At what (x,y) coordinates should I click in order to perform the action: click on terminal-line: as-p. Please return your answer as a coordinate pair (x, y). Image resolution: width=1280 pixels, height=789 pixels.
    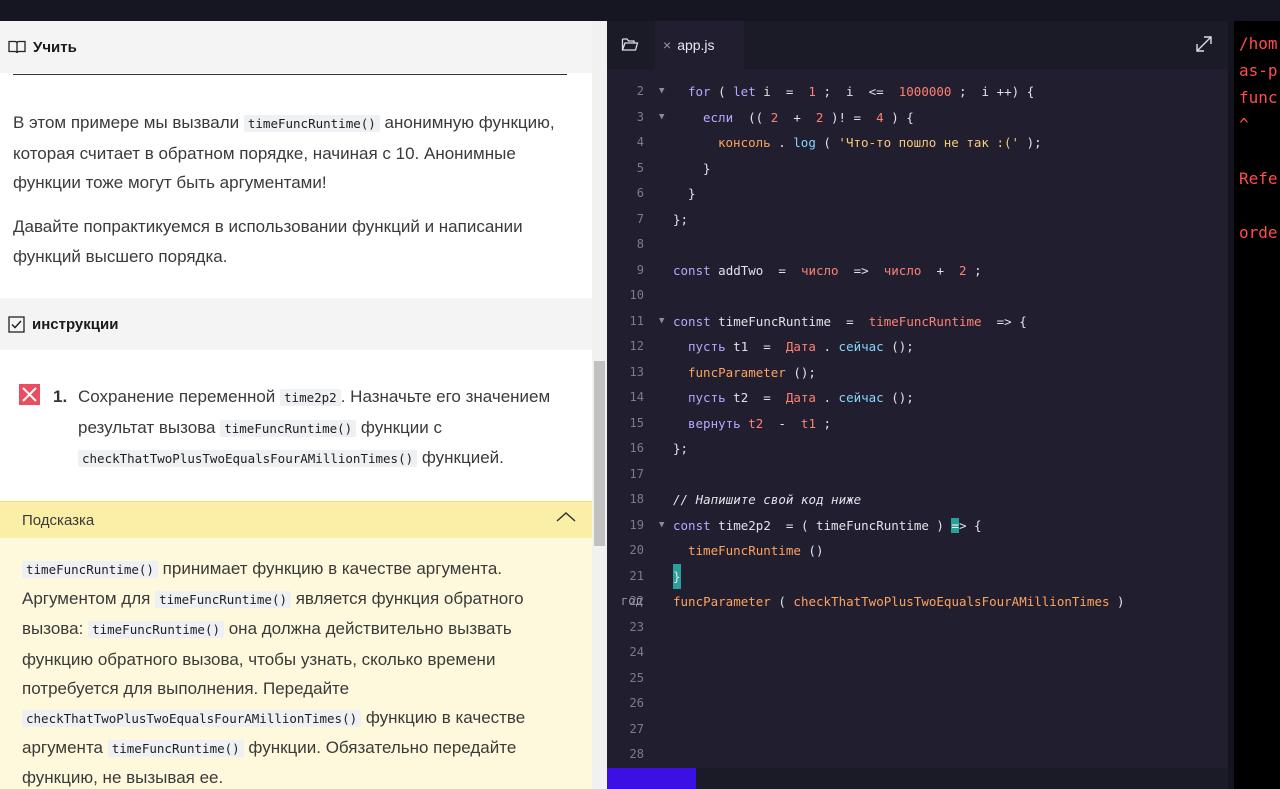
    Looking at the image, I should click on (1258, 70).